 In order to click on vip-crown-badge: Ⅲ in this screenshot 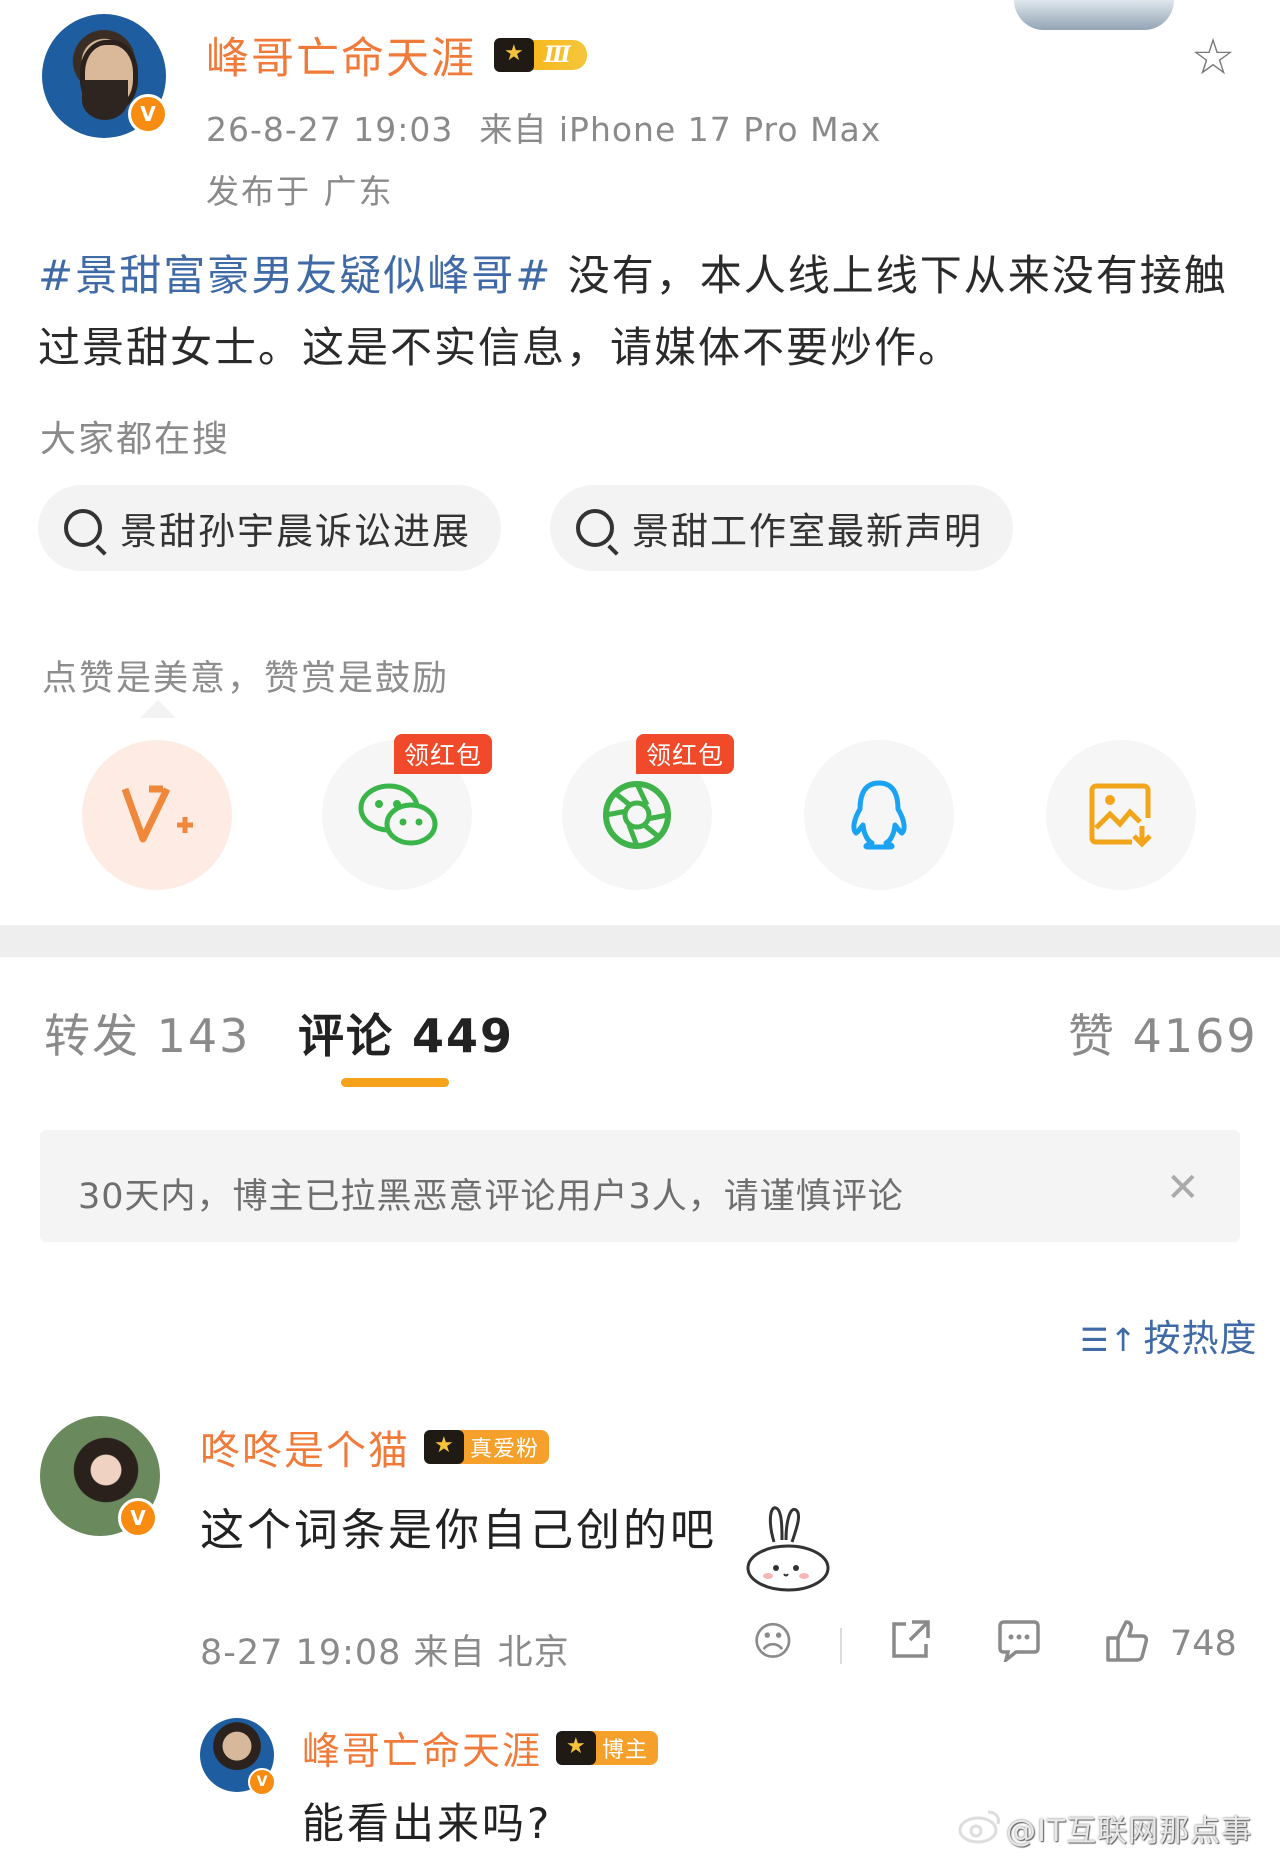, I will do `click(540, 55)`.